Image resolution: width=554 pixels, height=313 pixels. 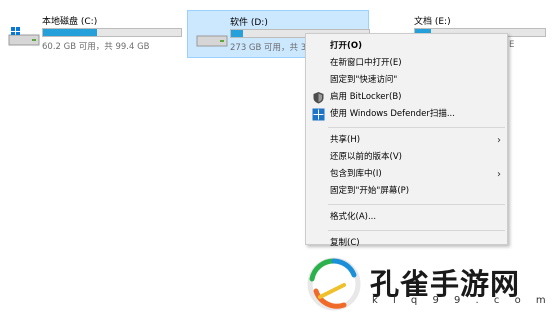 I want to click on drive-usage-bar, so click(x=112, y=32).